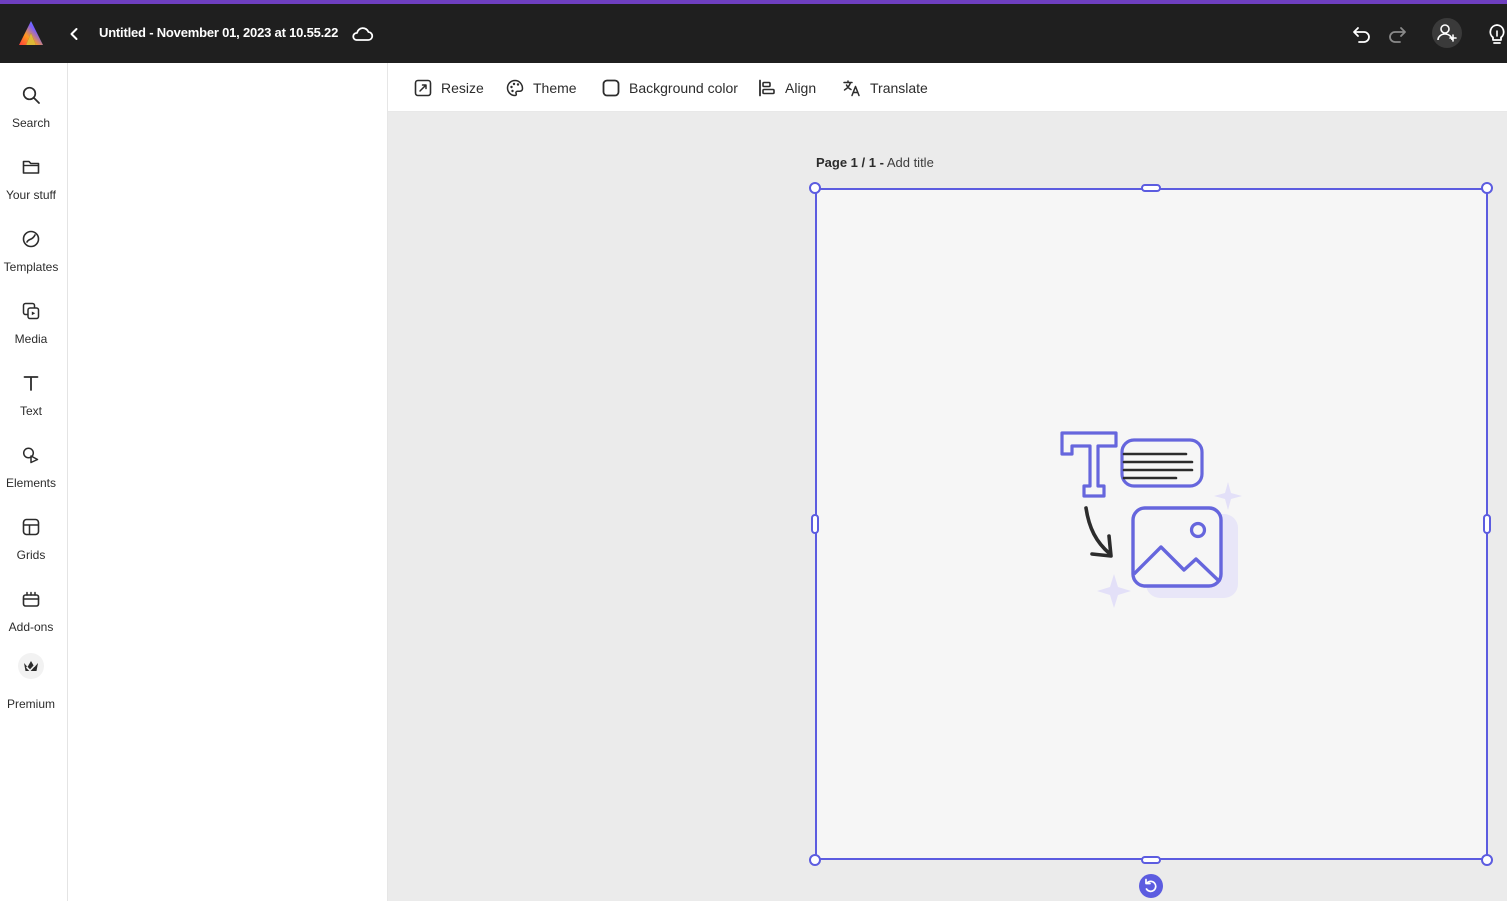 This screenshot has height=901, width=1507. I want to click on elements-icon, so click(30, 455).